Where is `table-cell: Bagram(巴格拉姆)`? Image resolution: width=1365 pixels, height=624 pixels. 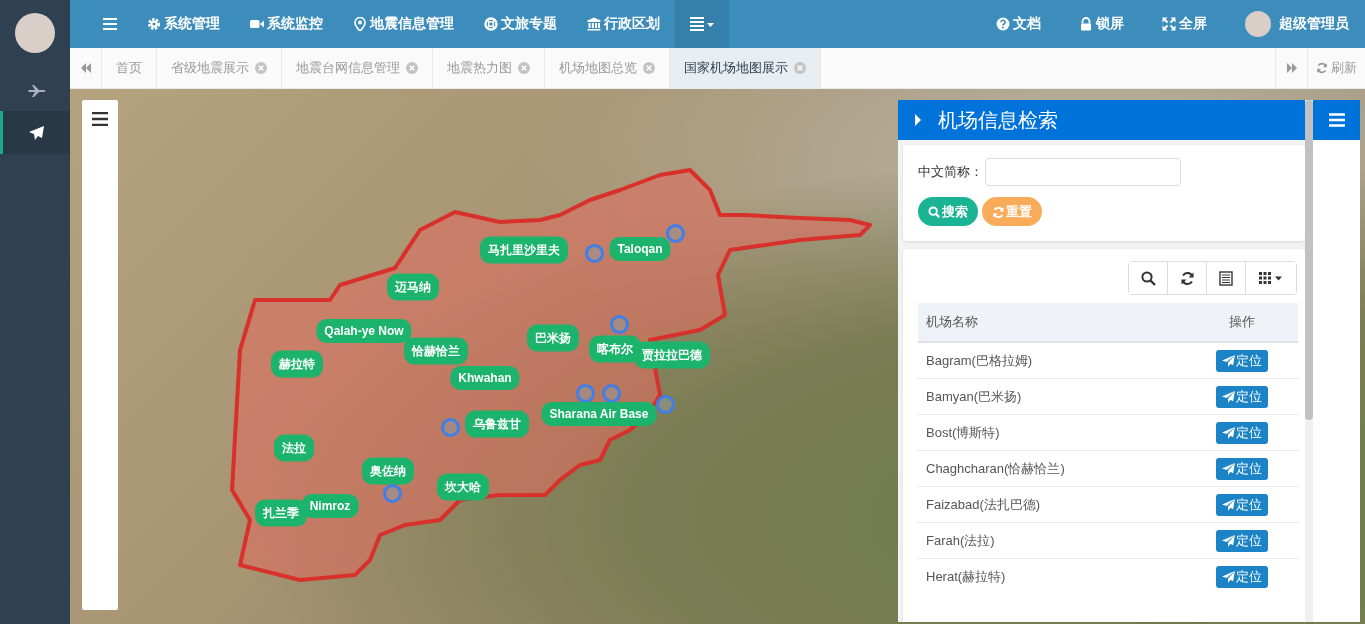 table-cell: Bagram(巴格拉姆) is located at coordinates (1052, 360).